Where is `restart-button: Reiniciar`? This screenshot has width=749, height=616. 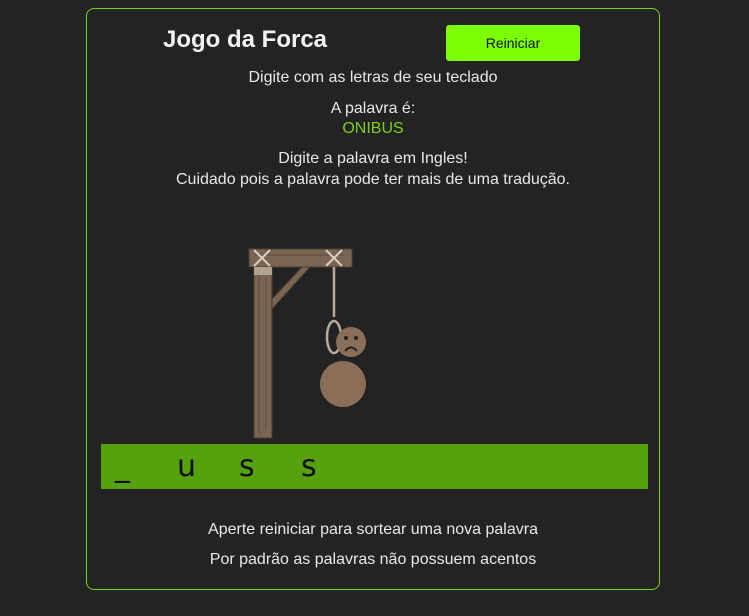 restart-button: Reiniciar is located at coordinates (513, 43).